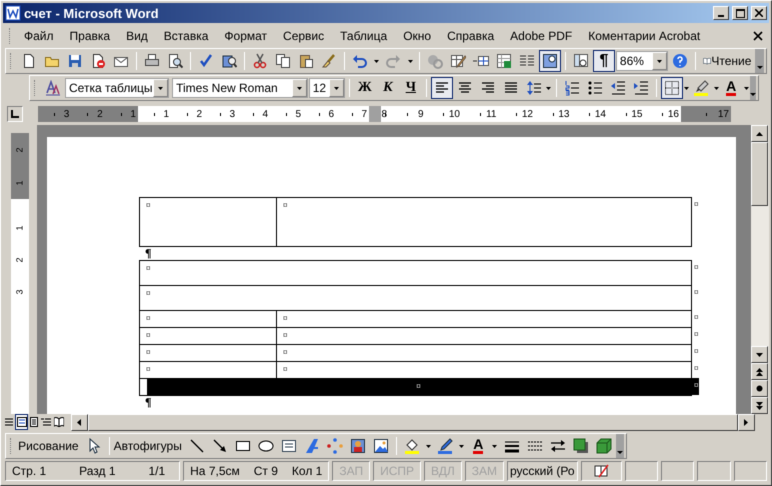 The height and width of the screenshot is (486, 772). Describe the element at coordinates (375, 114) in the screenshot. I see `indent-marker` at that location.